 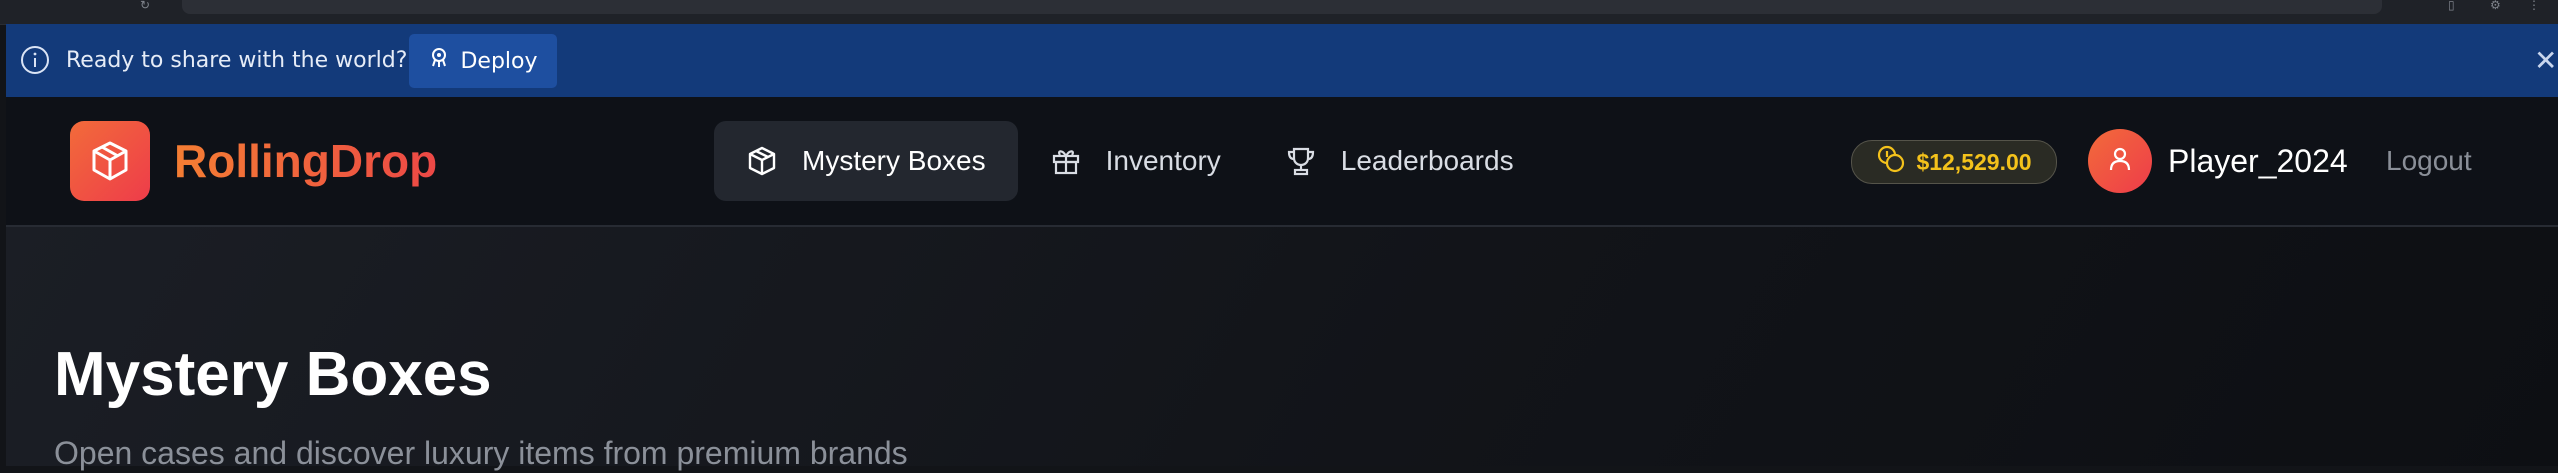 I want to click on deploy-button: Deploy, so click(x=483, y=61).